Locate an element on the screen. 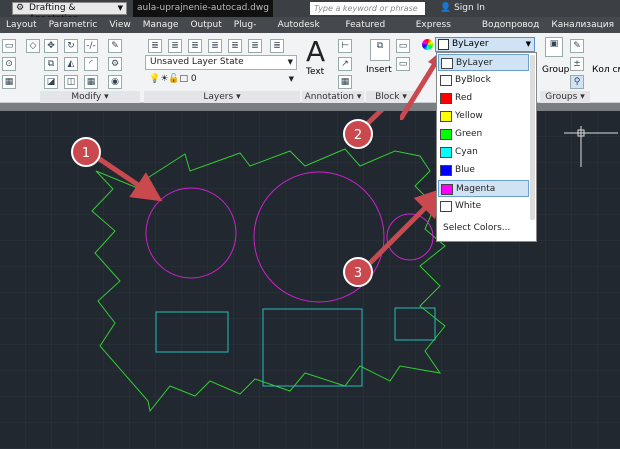  sign-in-button: 👤 Sign In is located at coordinates (462, 8).